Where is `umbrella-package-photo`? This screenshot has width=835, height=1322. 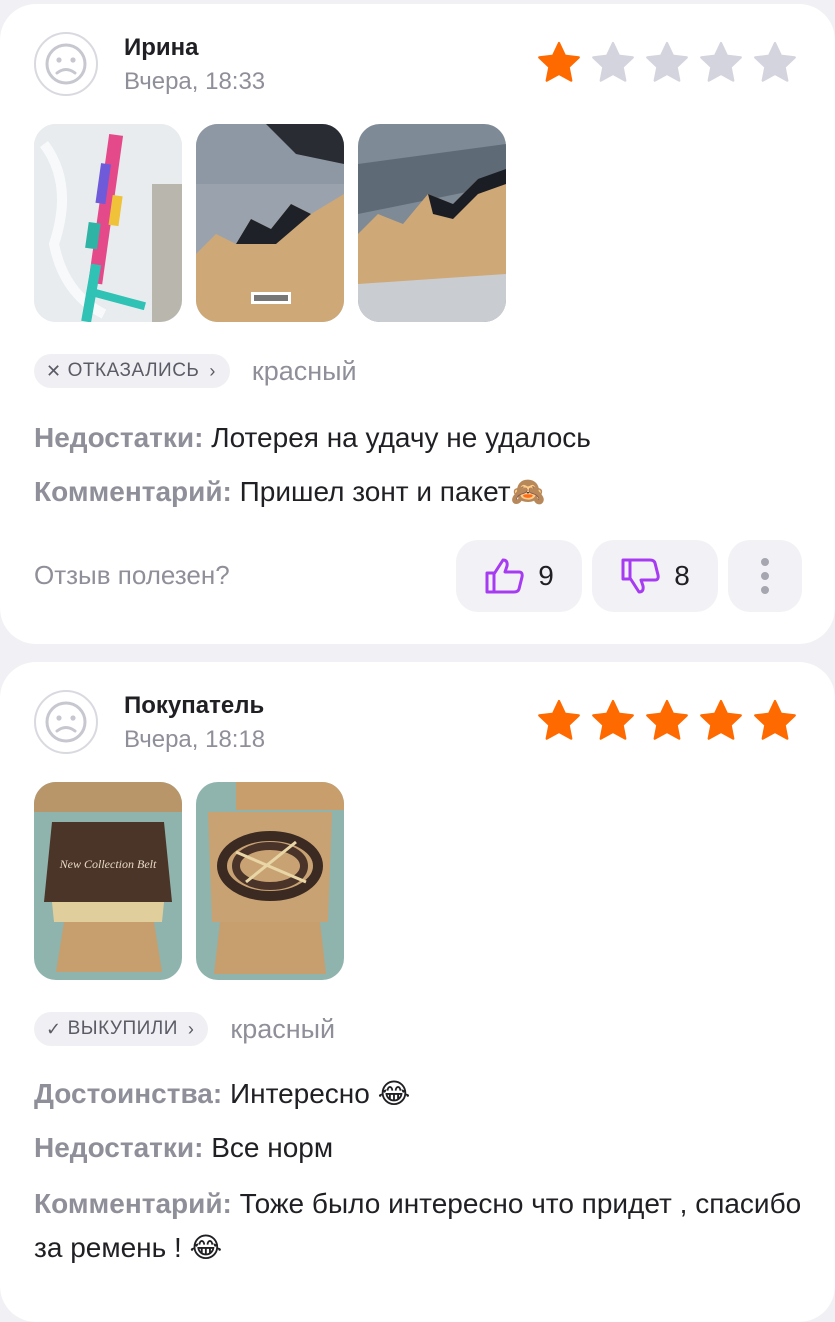
umbrella-package-photo is located at coordinates (108, 223).